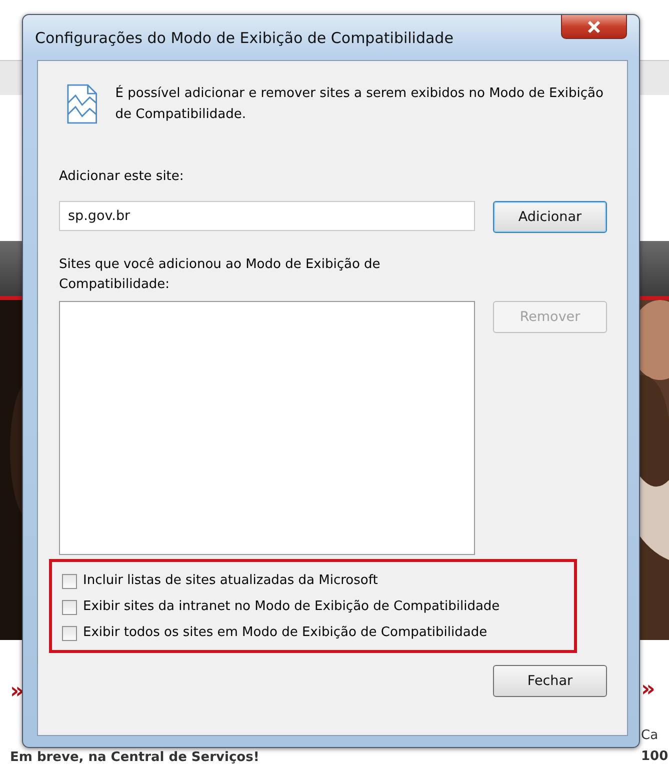  Describe the element at coordinates (18, 692) in the screenshot. I see `section-marker: »` at that location.